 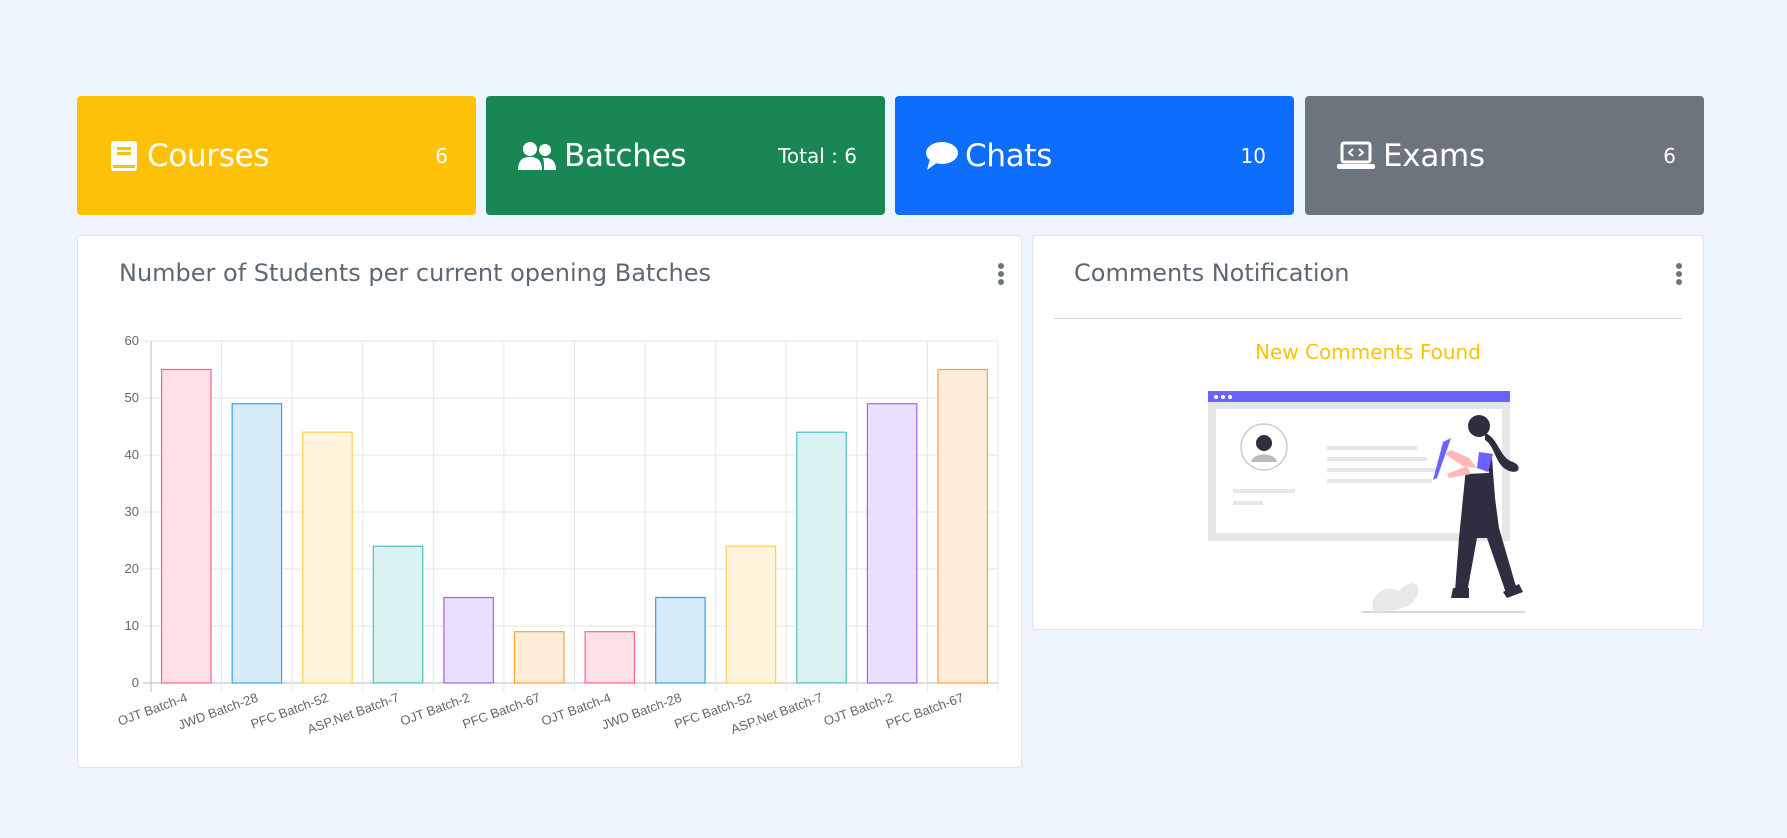 What do you see at coordinates (132, 397) in the screenshot?
I see `y-tick-label: 50` at bounding box center [132, 397].